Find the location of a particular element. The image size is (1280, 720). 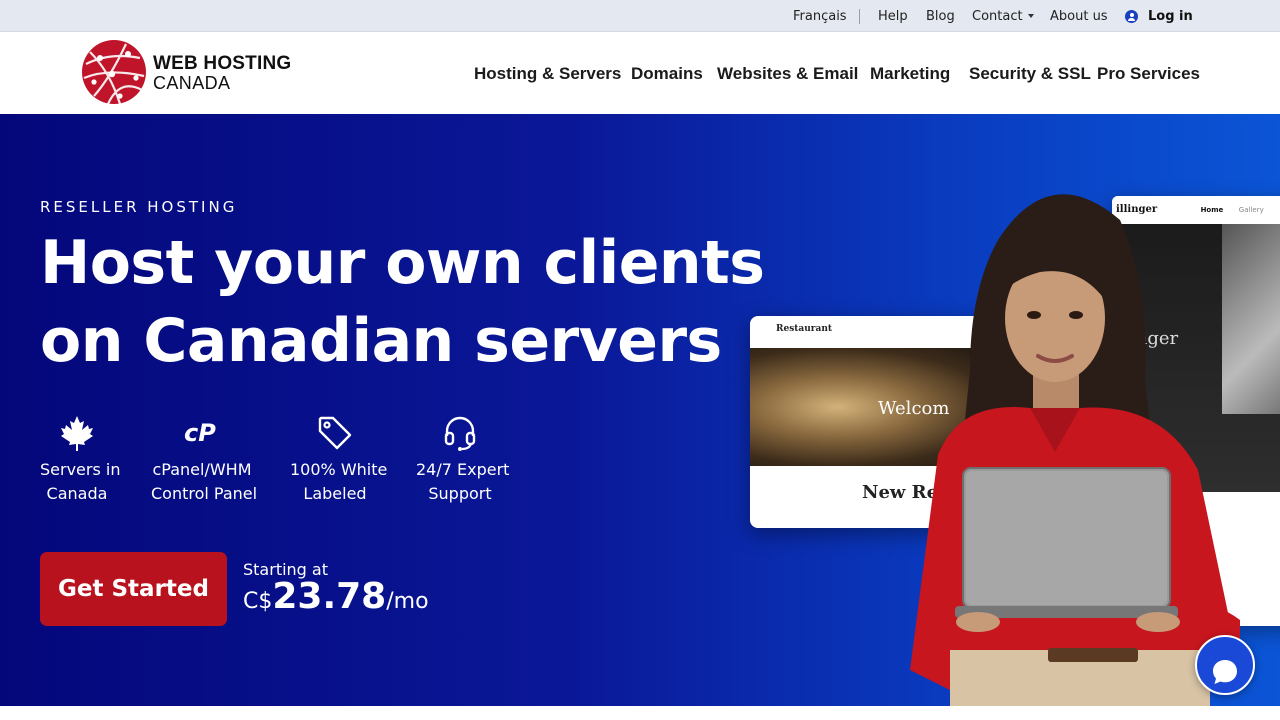

nav-websites-email: Websites & Email is located at coordinates (787, 74).